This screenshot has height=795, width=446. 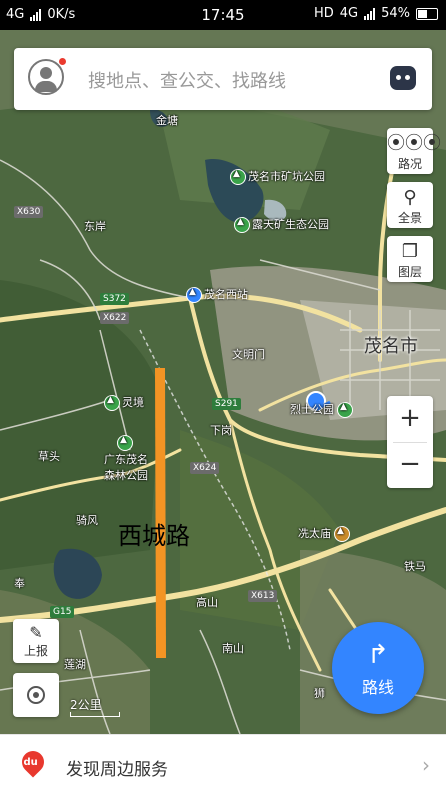 What do you see at coordinates (223, 764) in the screenshot?
I see `nearby-services-bar: du 发现周边服务 ›` at bounding box center [223, 764].